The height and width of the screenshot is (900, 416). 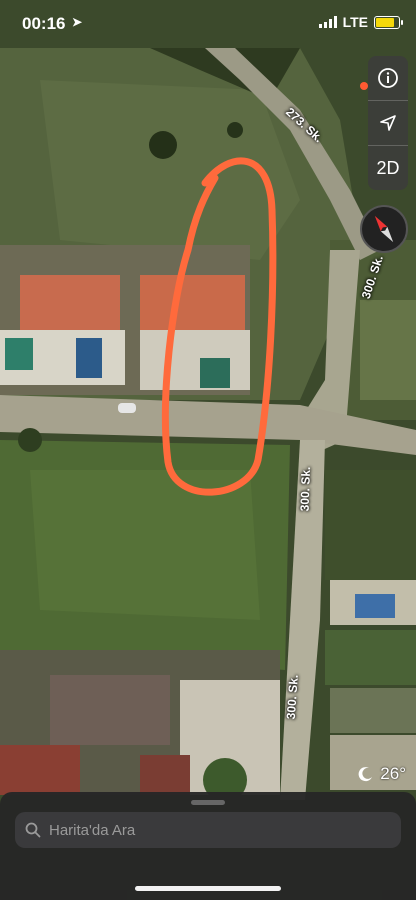 I want to click on compass-icon, so click(x=384, y=229).